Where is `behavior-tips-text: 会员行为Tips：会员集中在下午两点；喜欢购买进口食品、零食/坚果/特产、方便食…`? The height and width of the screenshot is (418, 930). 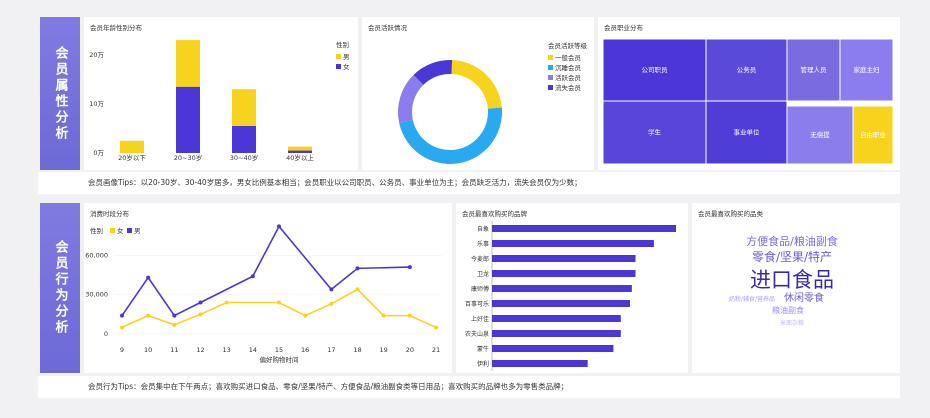
behavior-tips-text: 会员行为Tips：会员集中在下午两点；喜欢购买进口食品、零食/坚果/特产、方便食… is located at coordinates (328, 386).